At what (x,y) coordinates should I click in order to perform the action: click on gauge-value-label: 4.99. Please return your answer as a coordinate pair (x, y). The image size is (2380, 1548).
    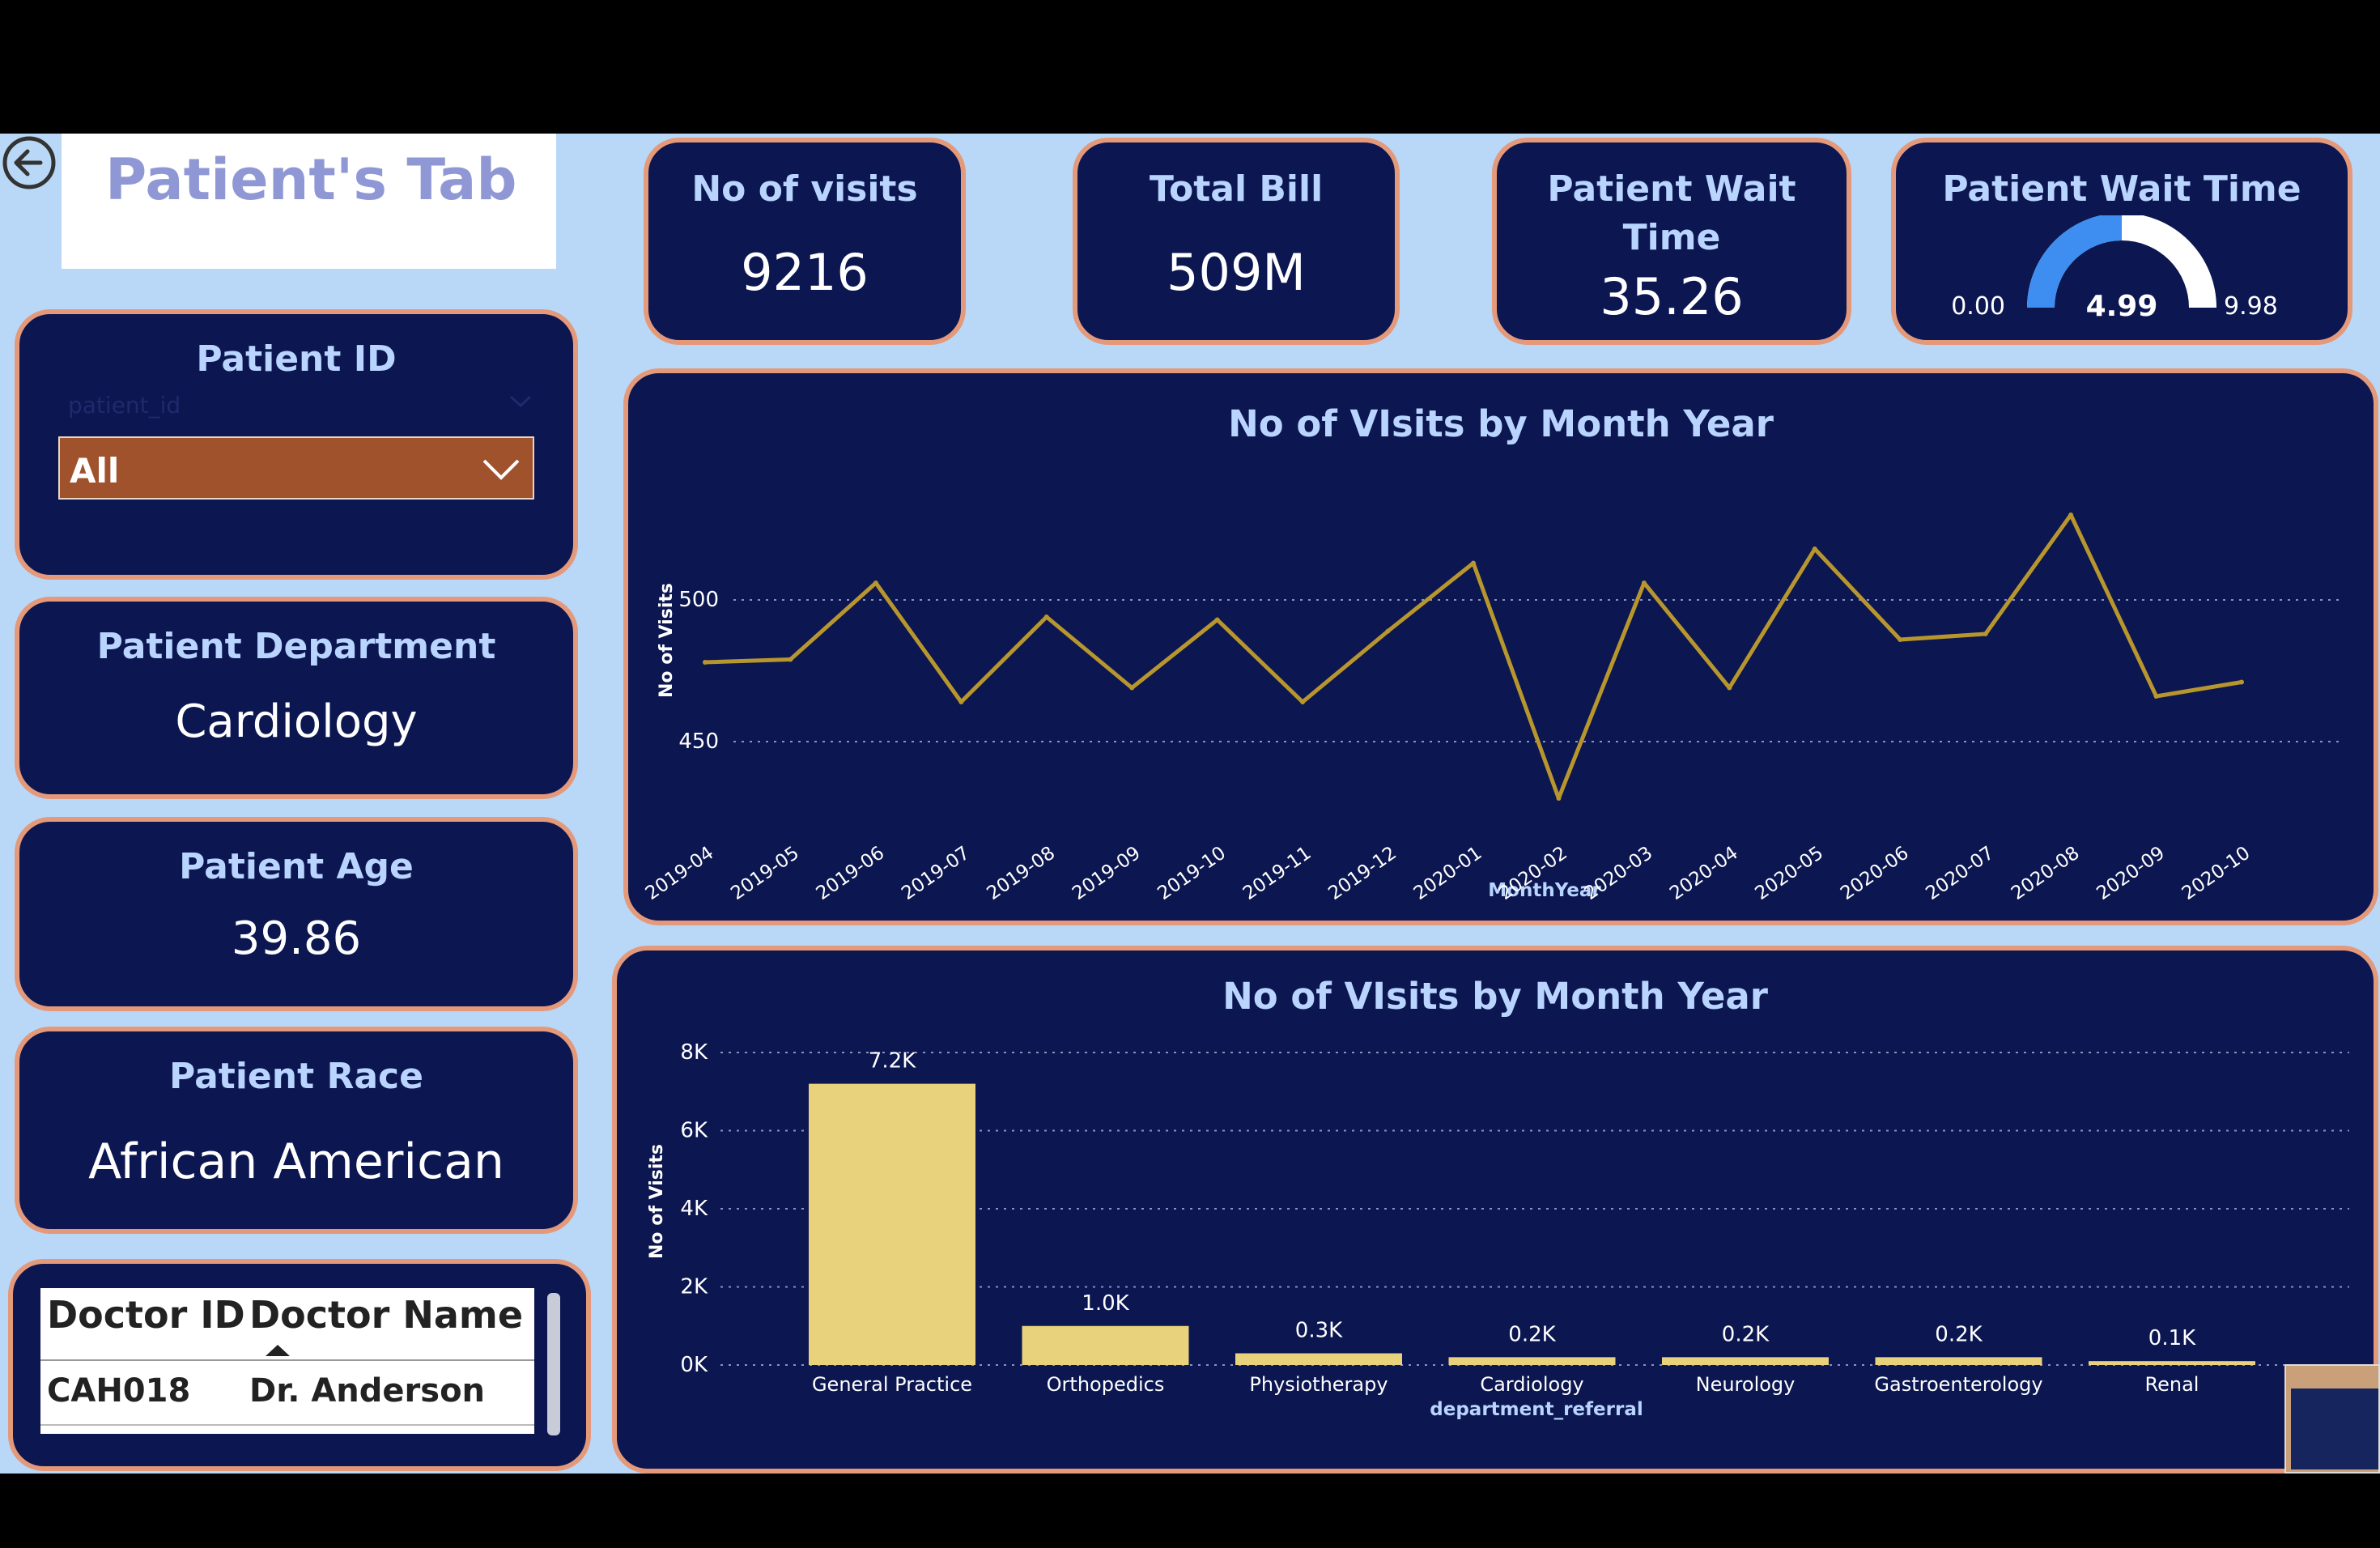
    Looking at the image, I should click on (2122, 307).